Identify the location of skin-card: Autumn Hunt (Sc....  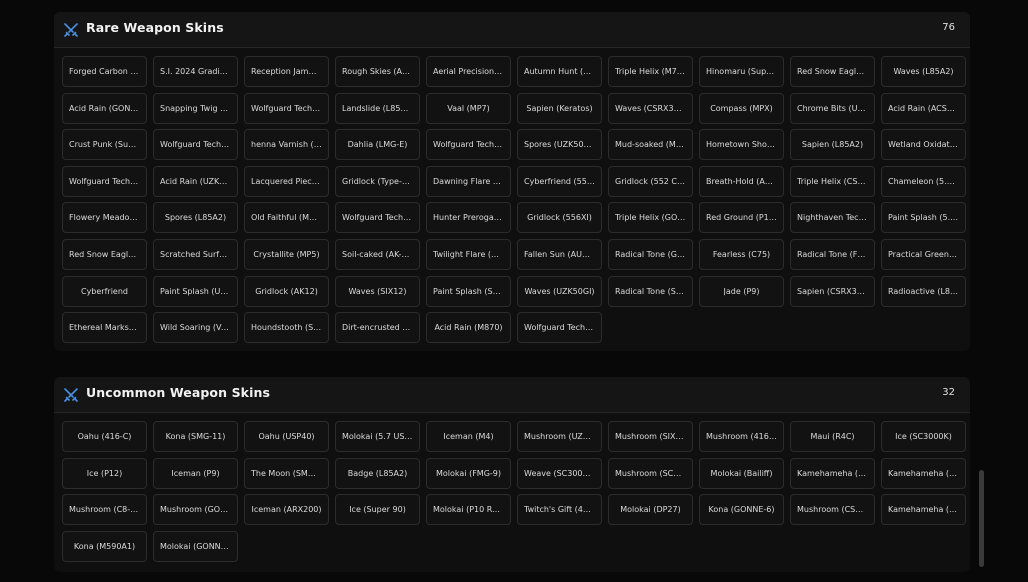
(559, 71).